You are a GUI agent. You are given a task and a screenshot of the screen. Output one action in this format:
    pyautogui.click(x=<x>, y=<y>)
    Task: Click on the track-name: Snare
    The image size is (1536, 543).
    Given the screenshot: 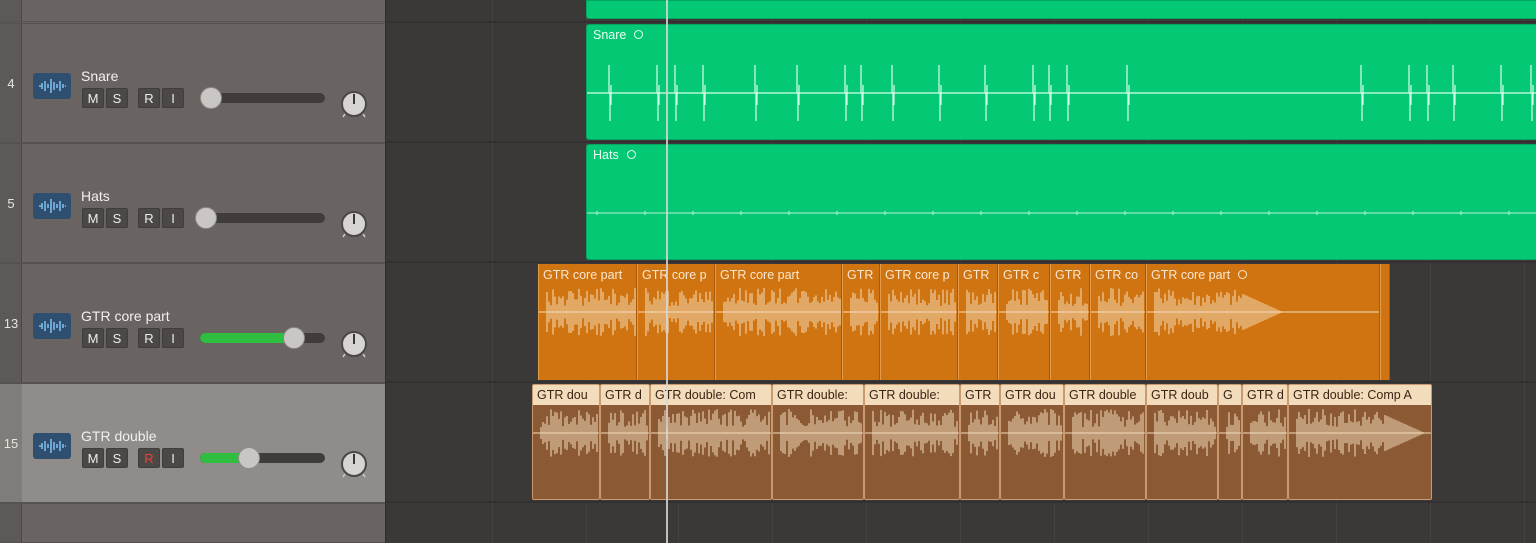 What is the action you would take?
    pyautogui.click(x=99, y=76)
    